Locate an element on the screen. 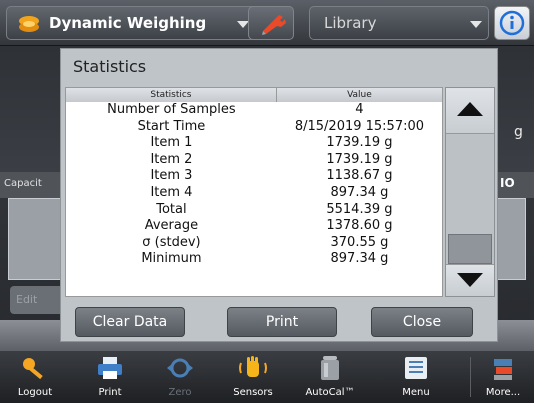 Image resolution: width=534 pixels, height=403 pixels. edit-button: Edit is located at coordinates (38, 300).